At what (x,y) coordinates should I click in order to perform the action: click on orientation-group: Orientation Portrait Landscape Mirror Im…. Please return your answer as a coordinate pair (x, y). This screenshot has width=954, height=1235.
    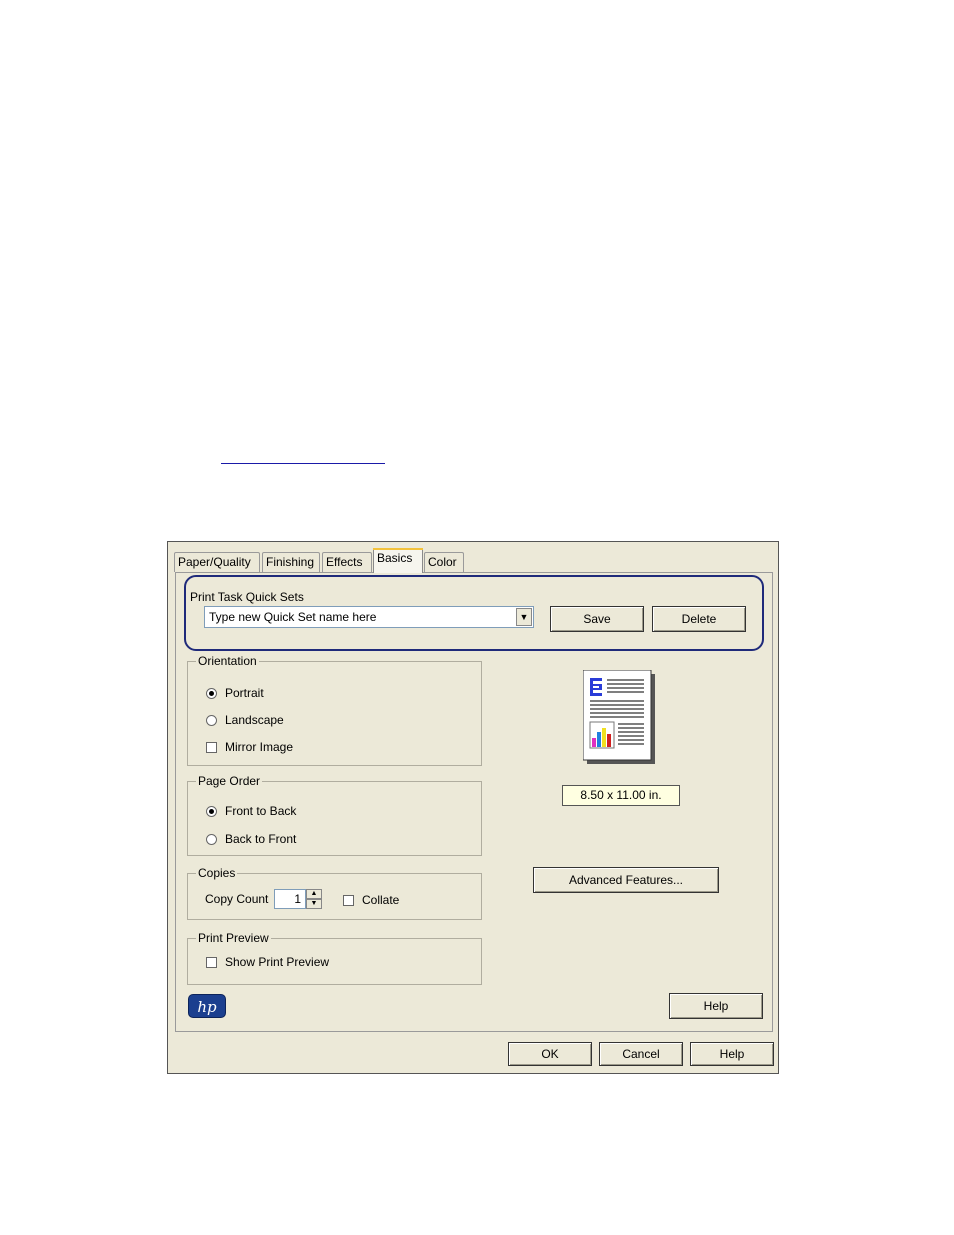
    Looking at the image, I should click on (334, 710).